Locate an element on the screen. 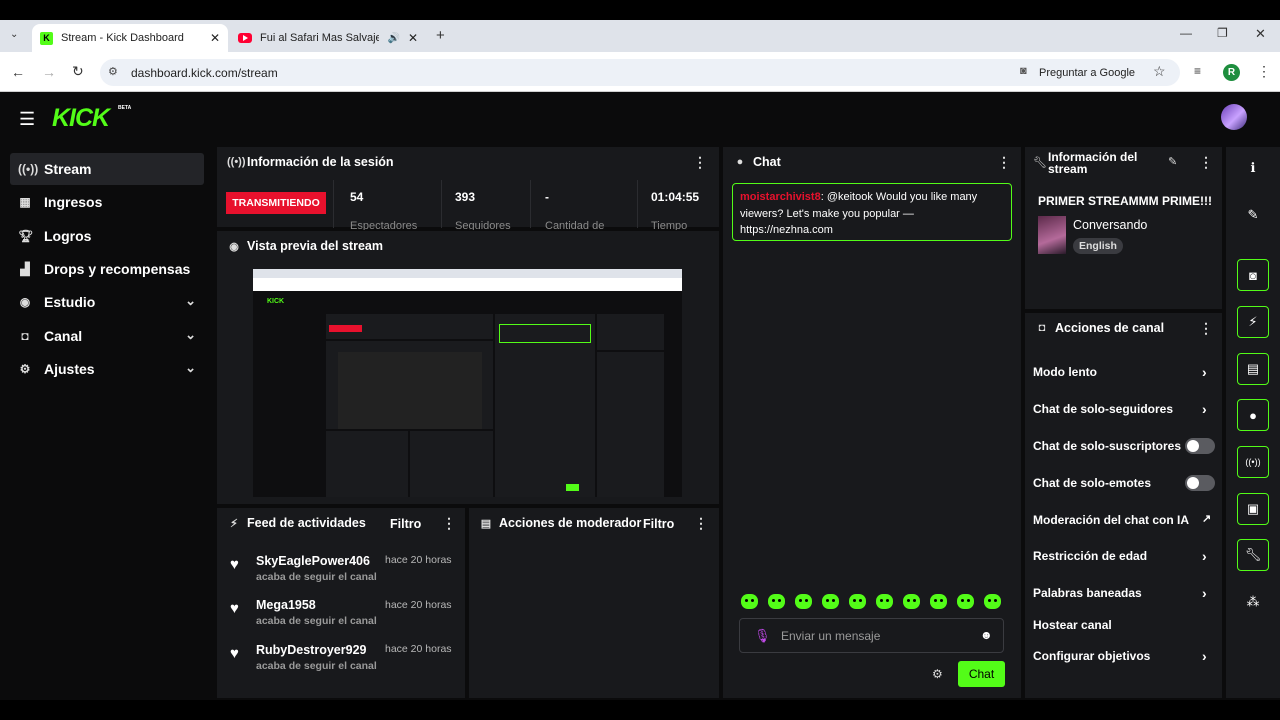 This screenshot has width=1280, height=720. chat-panel-button: ● is located at coordinates (1253, 415).